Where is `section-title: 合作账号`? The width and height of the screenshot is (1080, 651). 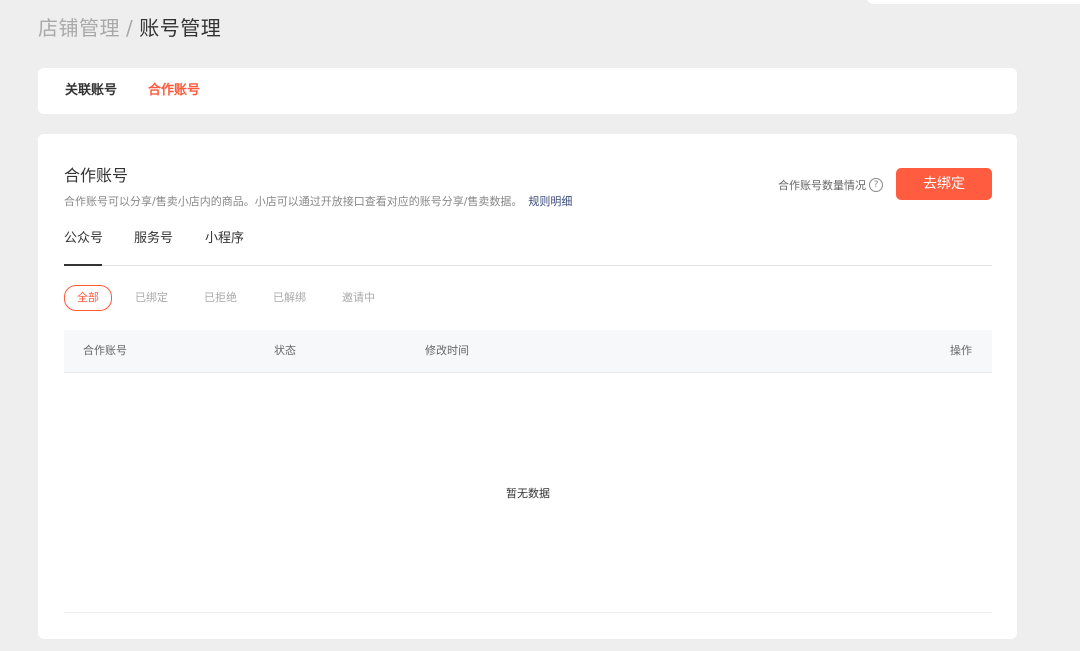 section-title: 合作账号 is located at coordinates (96, 175).